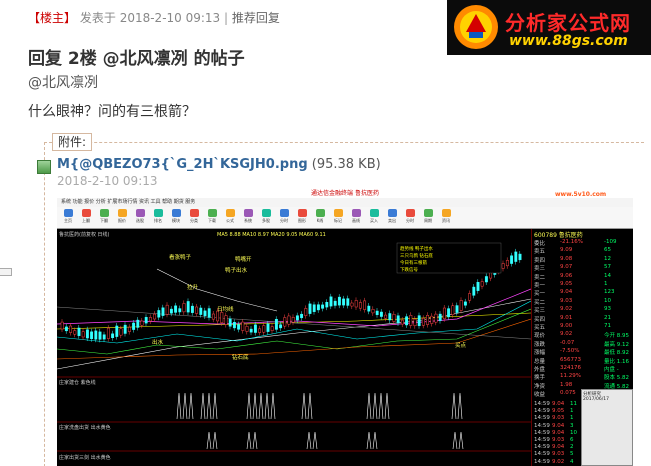 The height and width of the screenshot is (466, 651). I want to click on analysis-popup: 分析研究 2017/06/17, so click(607, 427).